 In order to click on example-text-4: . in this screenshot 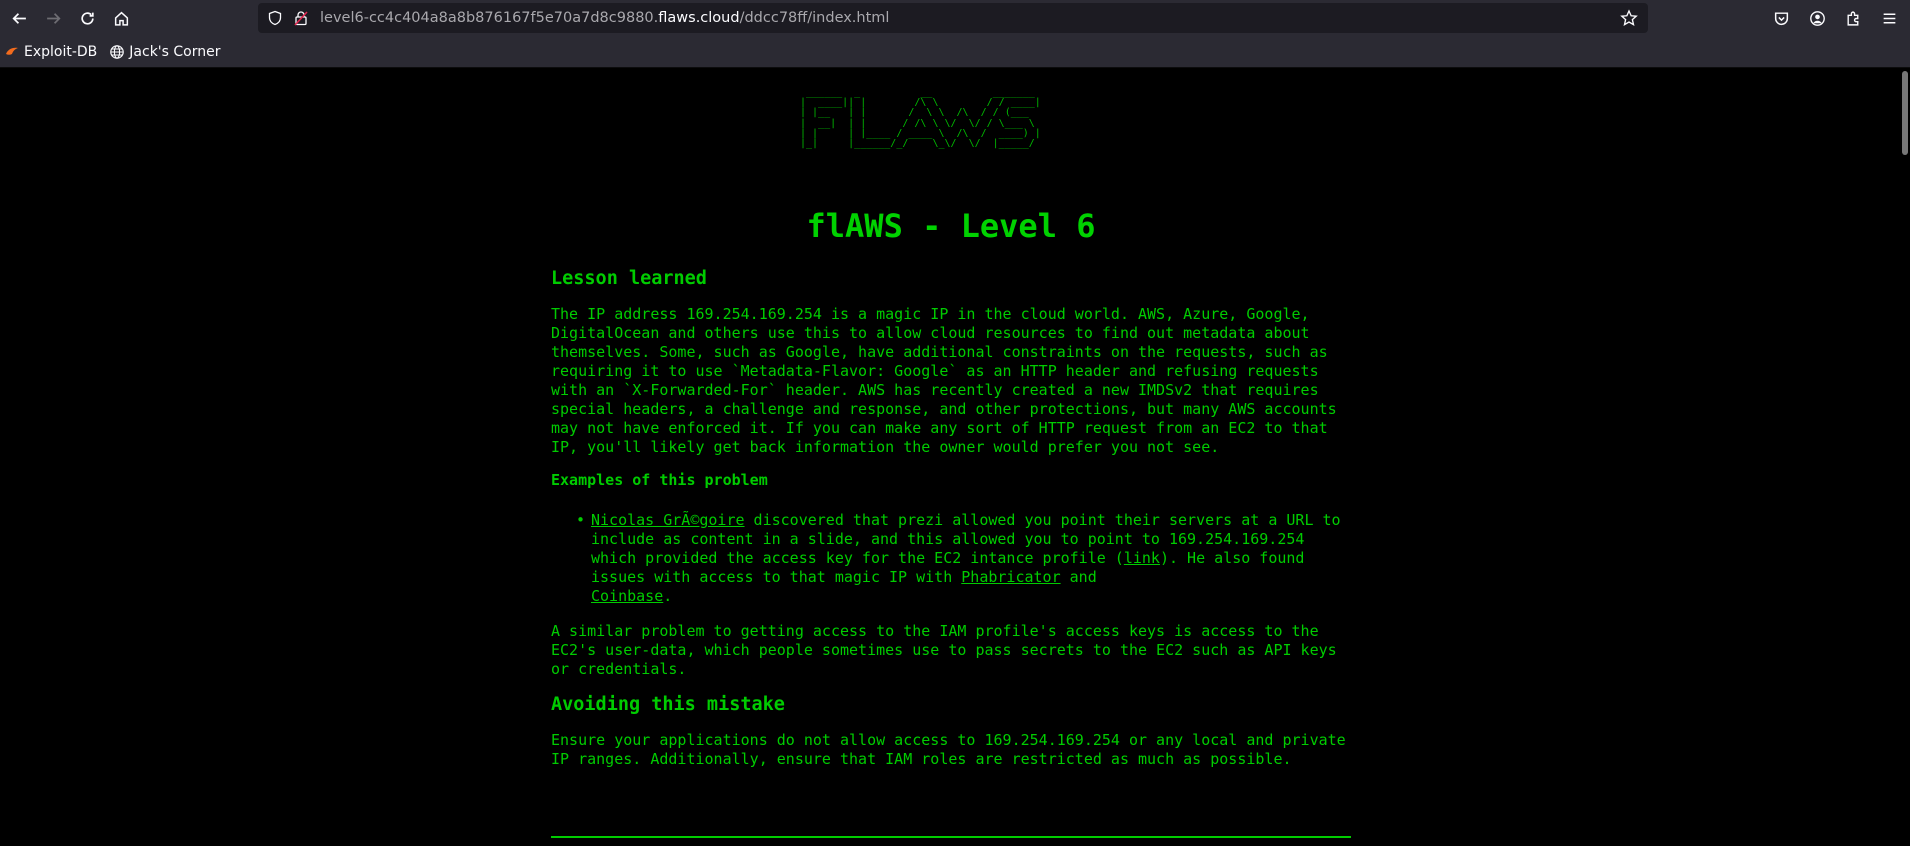, I will do `click(668, 596)`.